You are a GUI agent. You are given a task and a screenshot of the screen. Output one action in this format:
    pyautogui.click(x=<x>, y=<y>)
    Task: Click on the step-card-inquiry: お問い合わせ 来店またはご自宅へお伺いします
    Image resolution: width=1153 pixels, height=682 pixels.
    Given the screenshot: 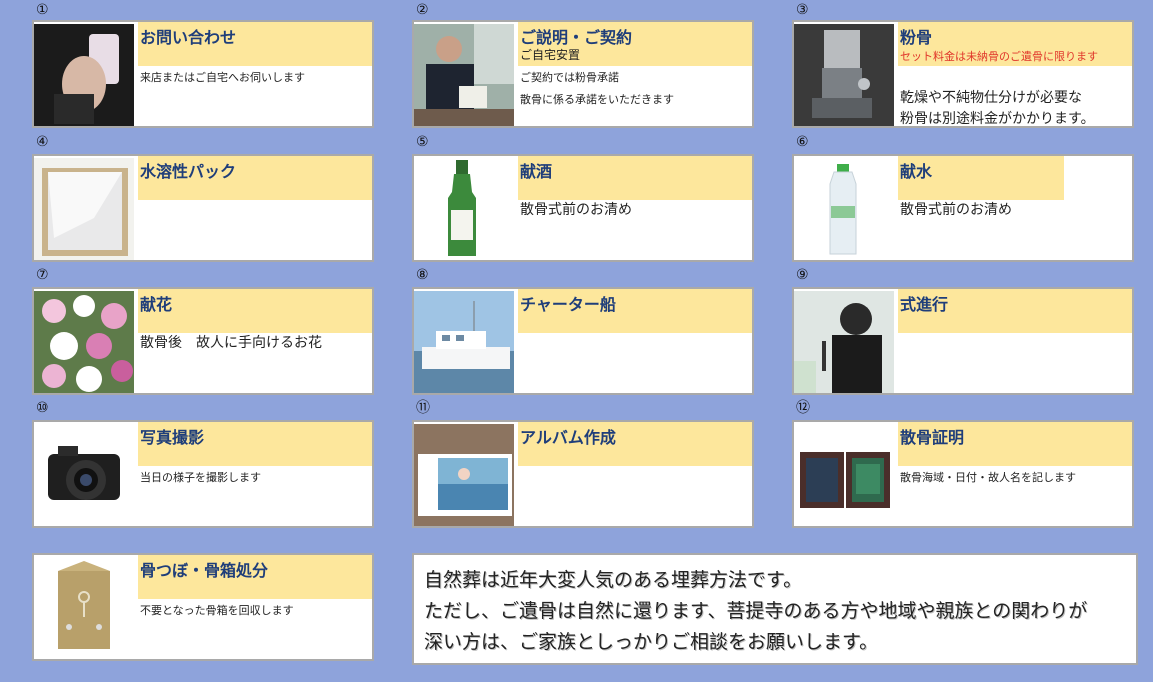 What is the action you would take?
    pyautogui.click(x=203, y=74)
    